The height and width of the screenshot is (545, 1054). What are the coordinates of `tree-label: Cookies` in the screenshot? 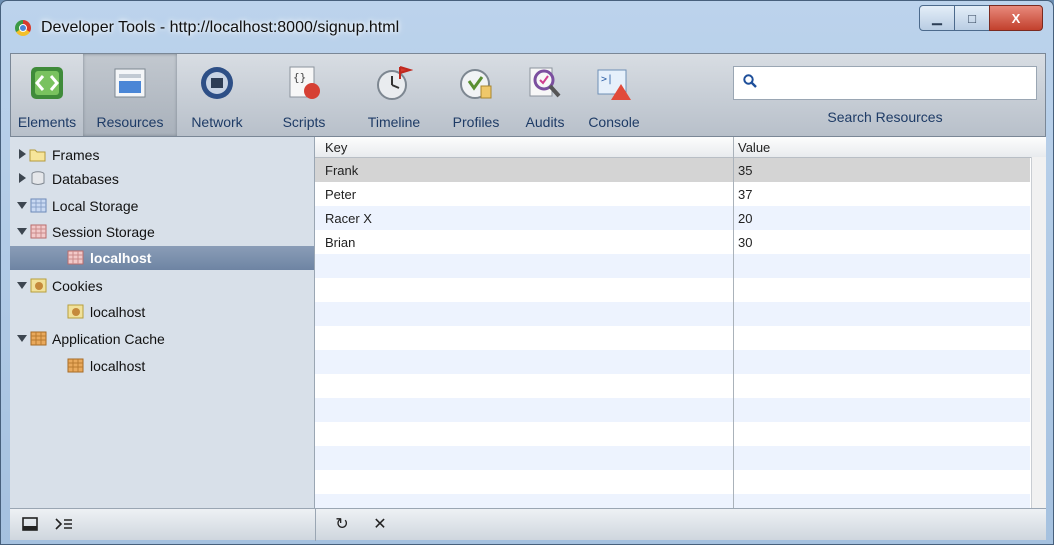 It's located at (77, 286).